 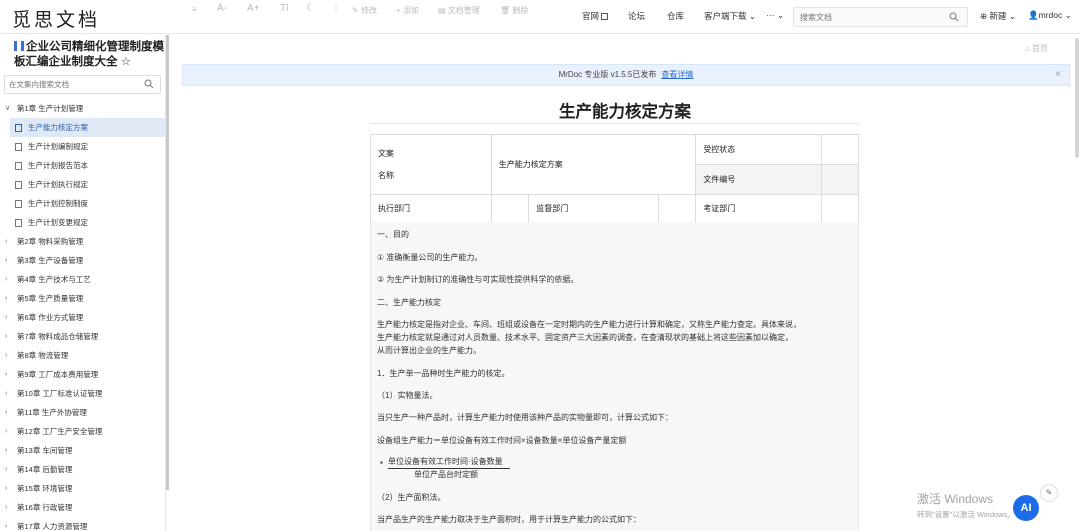 I want to click on nav-forum: 论坛, so click(x=636, y=16).